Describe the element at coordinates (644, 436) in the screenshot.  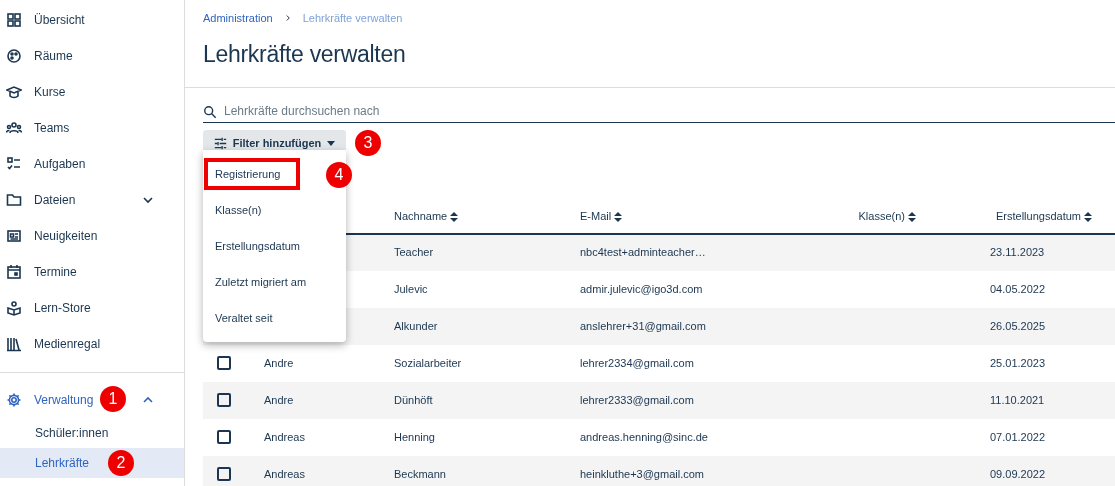
I see `table-cell: andreas.henning@sinc.de` at that location.